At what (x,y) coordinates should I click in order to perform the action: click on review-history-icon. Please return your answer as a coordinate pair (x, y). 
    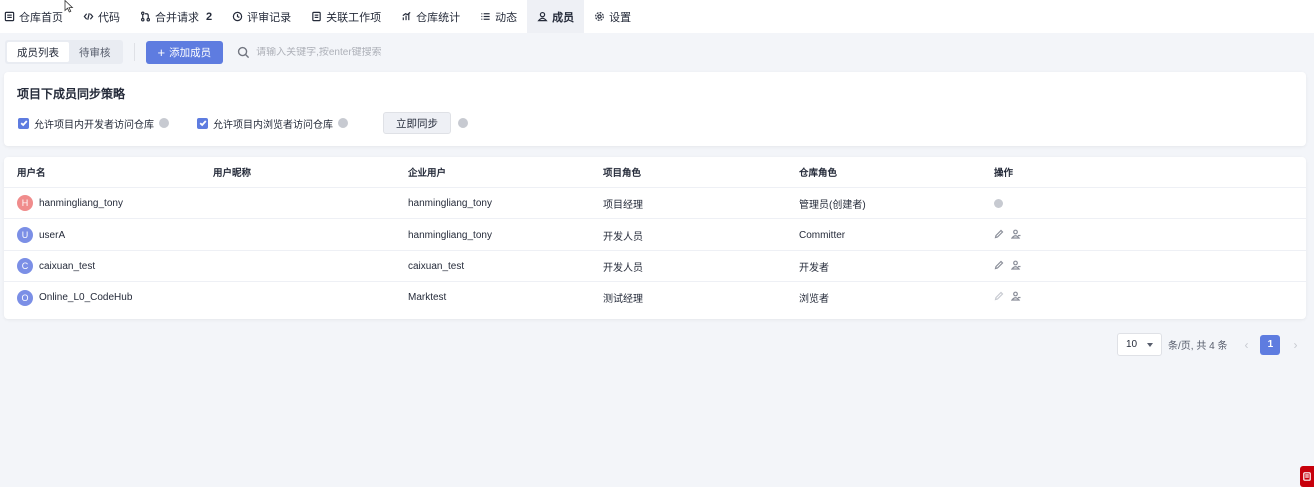
    Looking at the image, I should click on (237, 16).